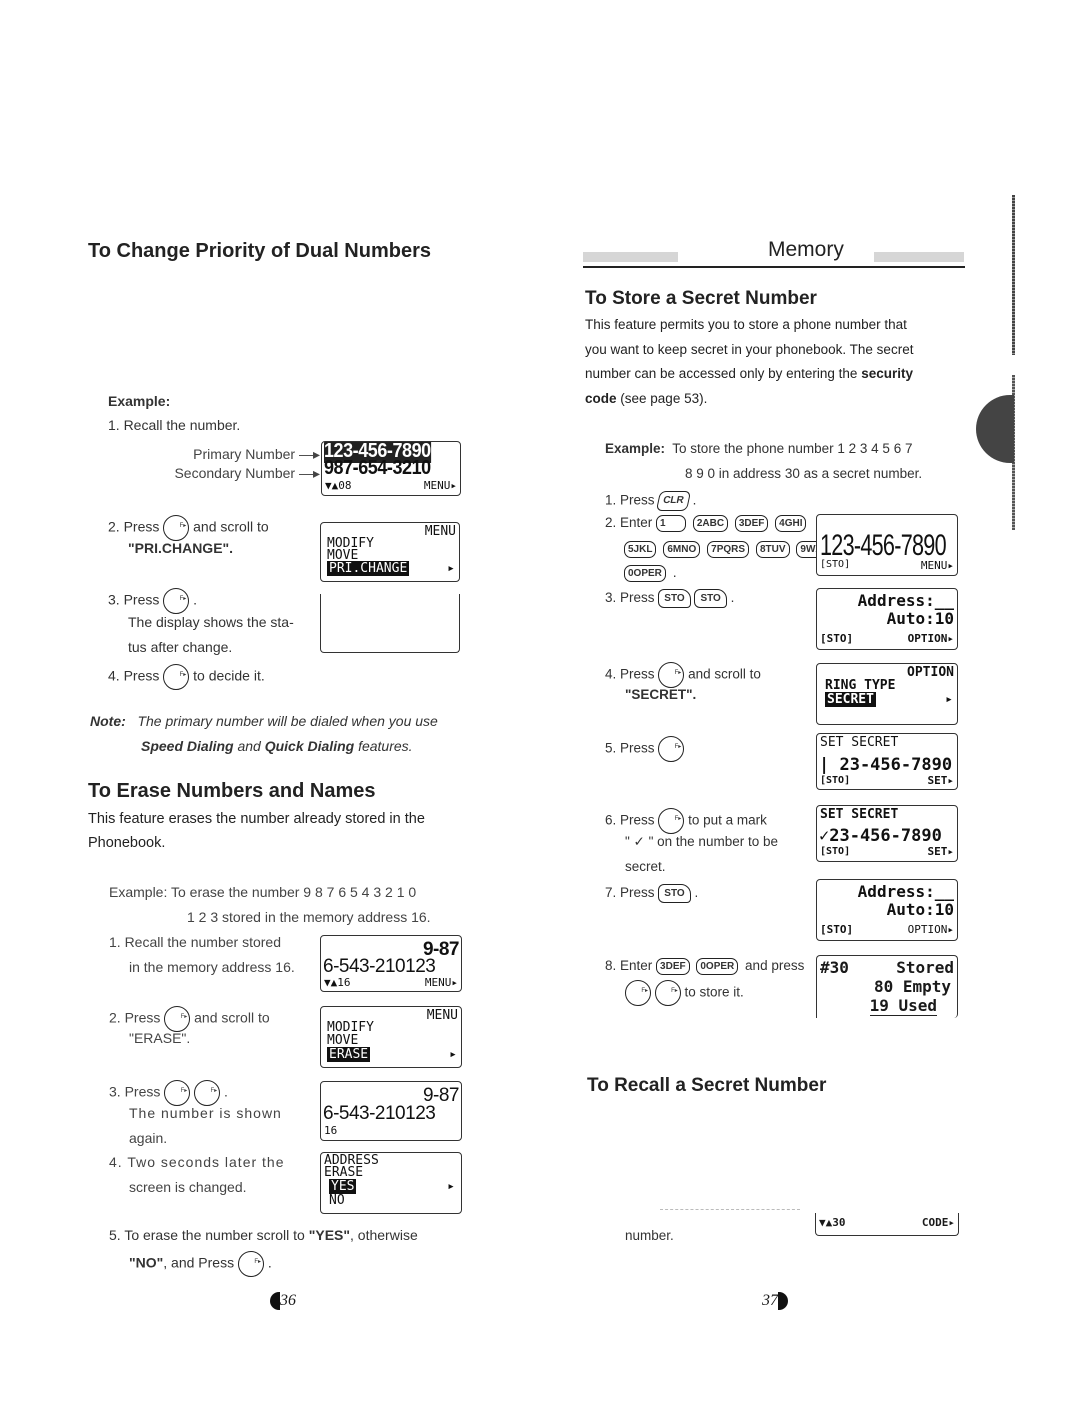  What do you see at coordinates (733, 549) in the screenshot?
I see `store-step-2-row2: 5JKL 6MNO 7PQRS 8TUV 9WXYZ` at bounding box center [733, 549].